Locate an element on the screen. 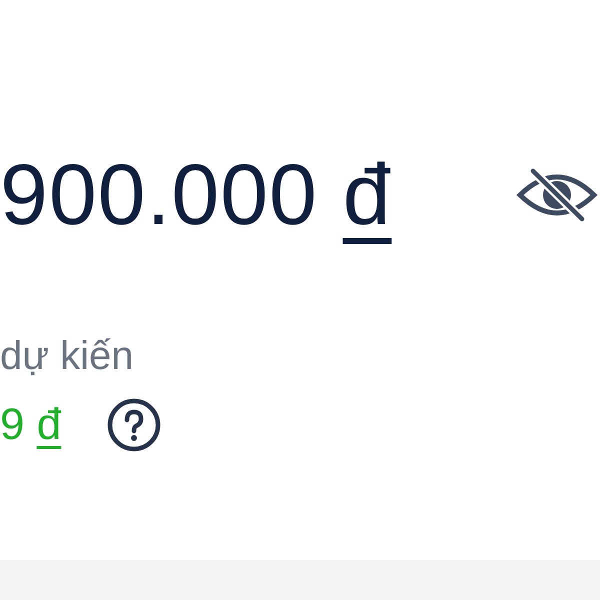 The height and width of the screenshot is (600, 600). expected-label: dự kiến is located at coordinates (67, 356).